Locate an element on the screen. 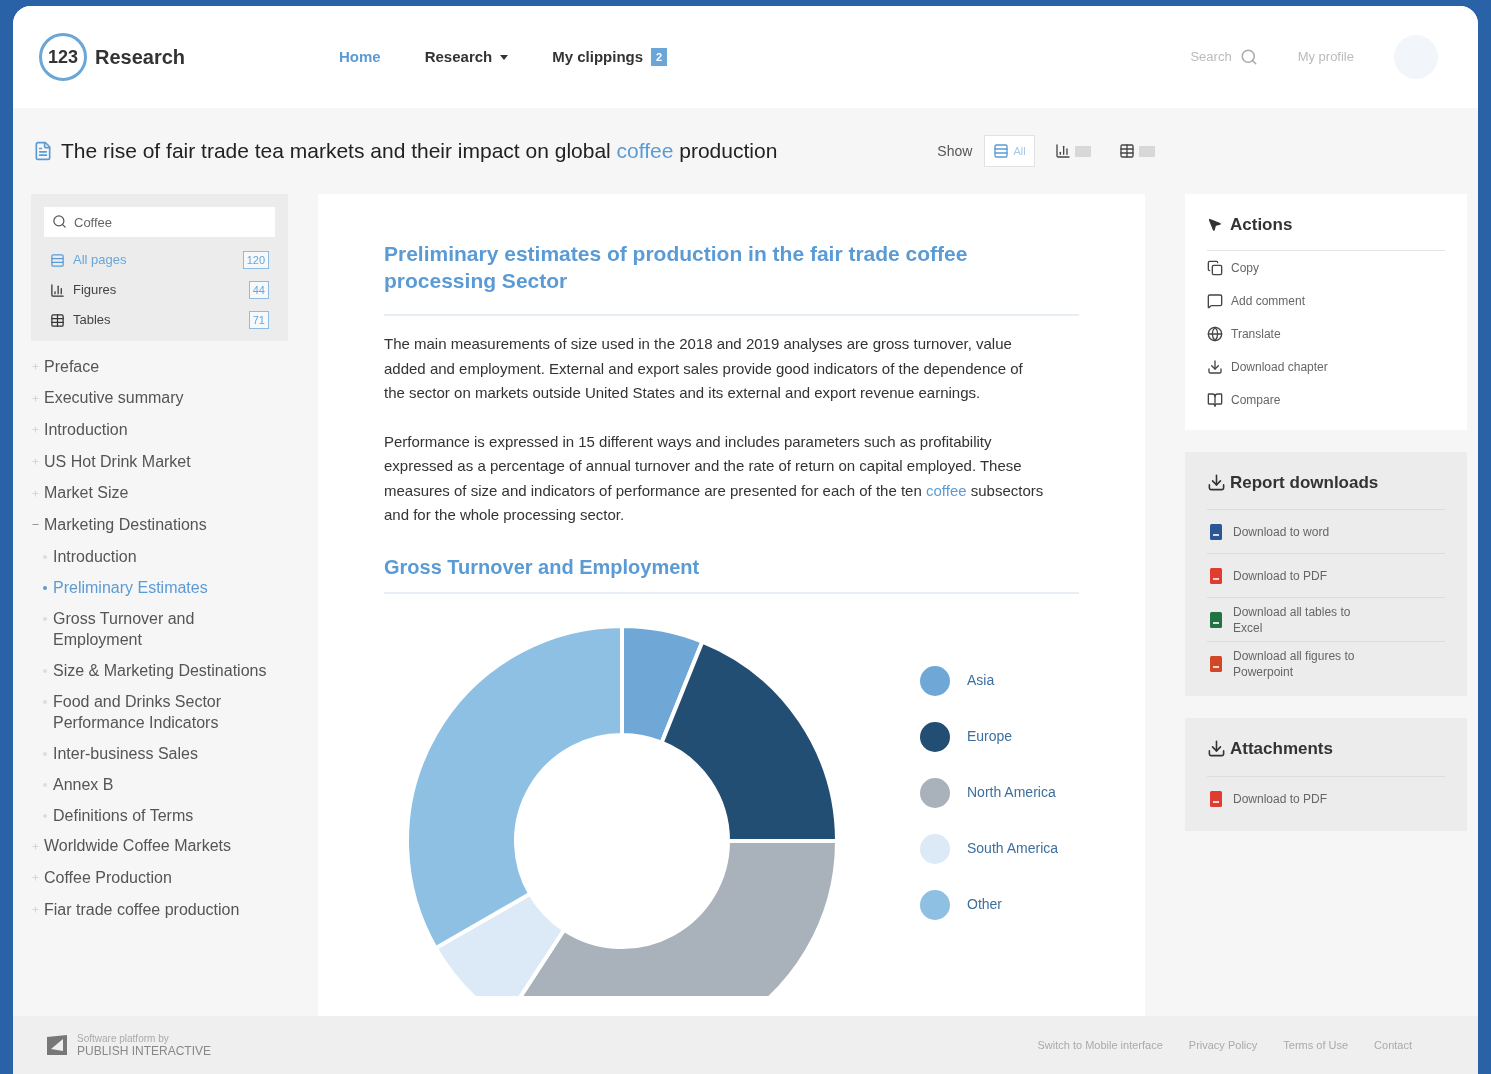 Image resolution: width=1491 pixels, height=1074 pixels. globe-icon is located at coordinates (1215, 333).